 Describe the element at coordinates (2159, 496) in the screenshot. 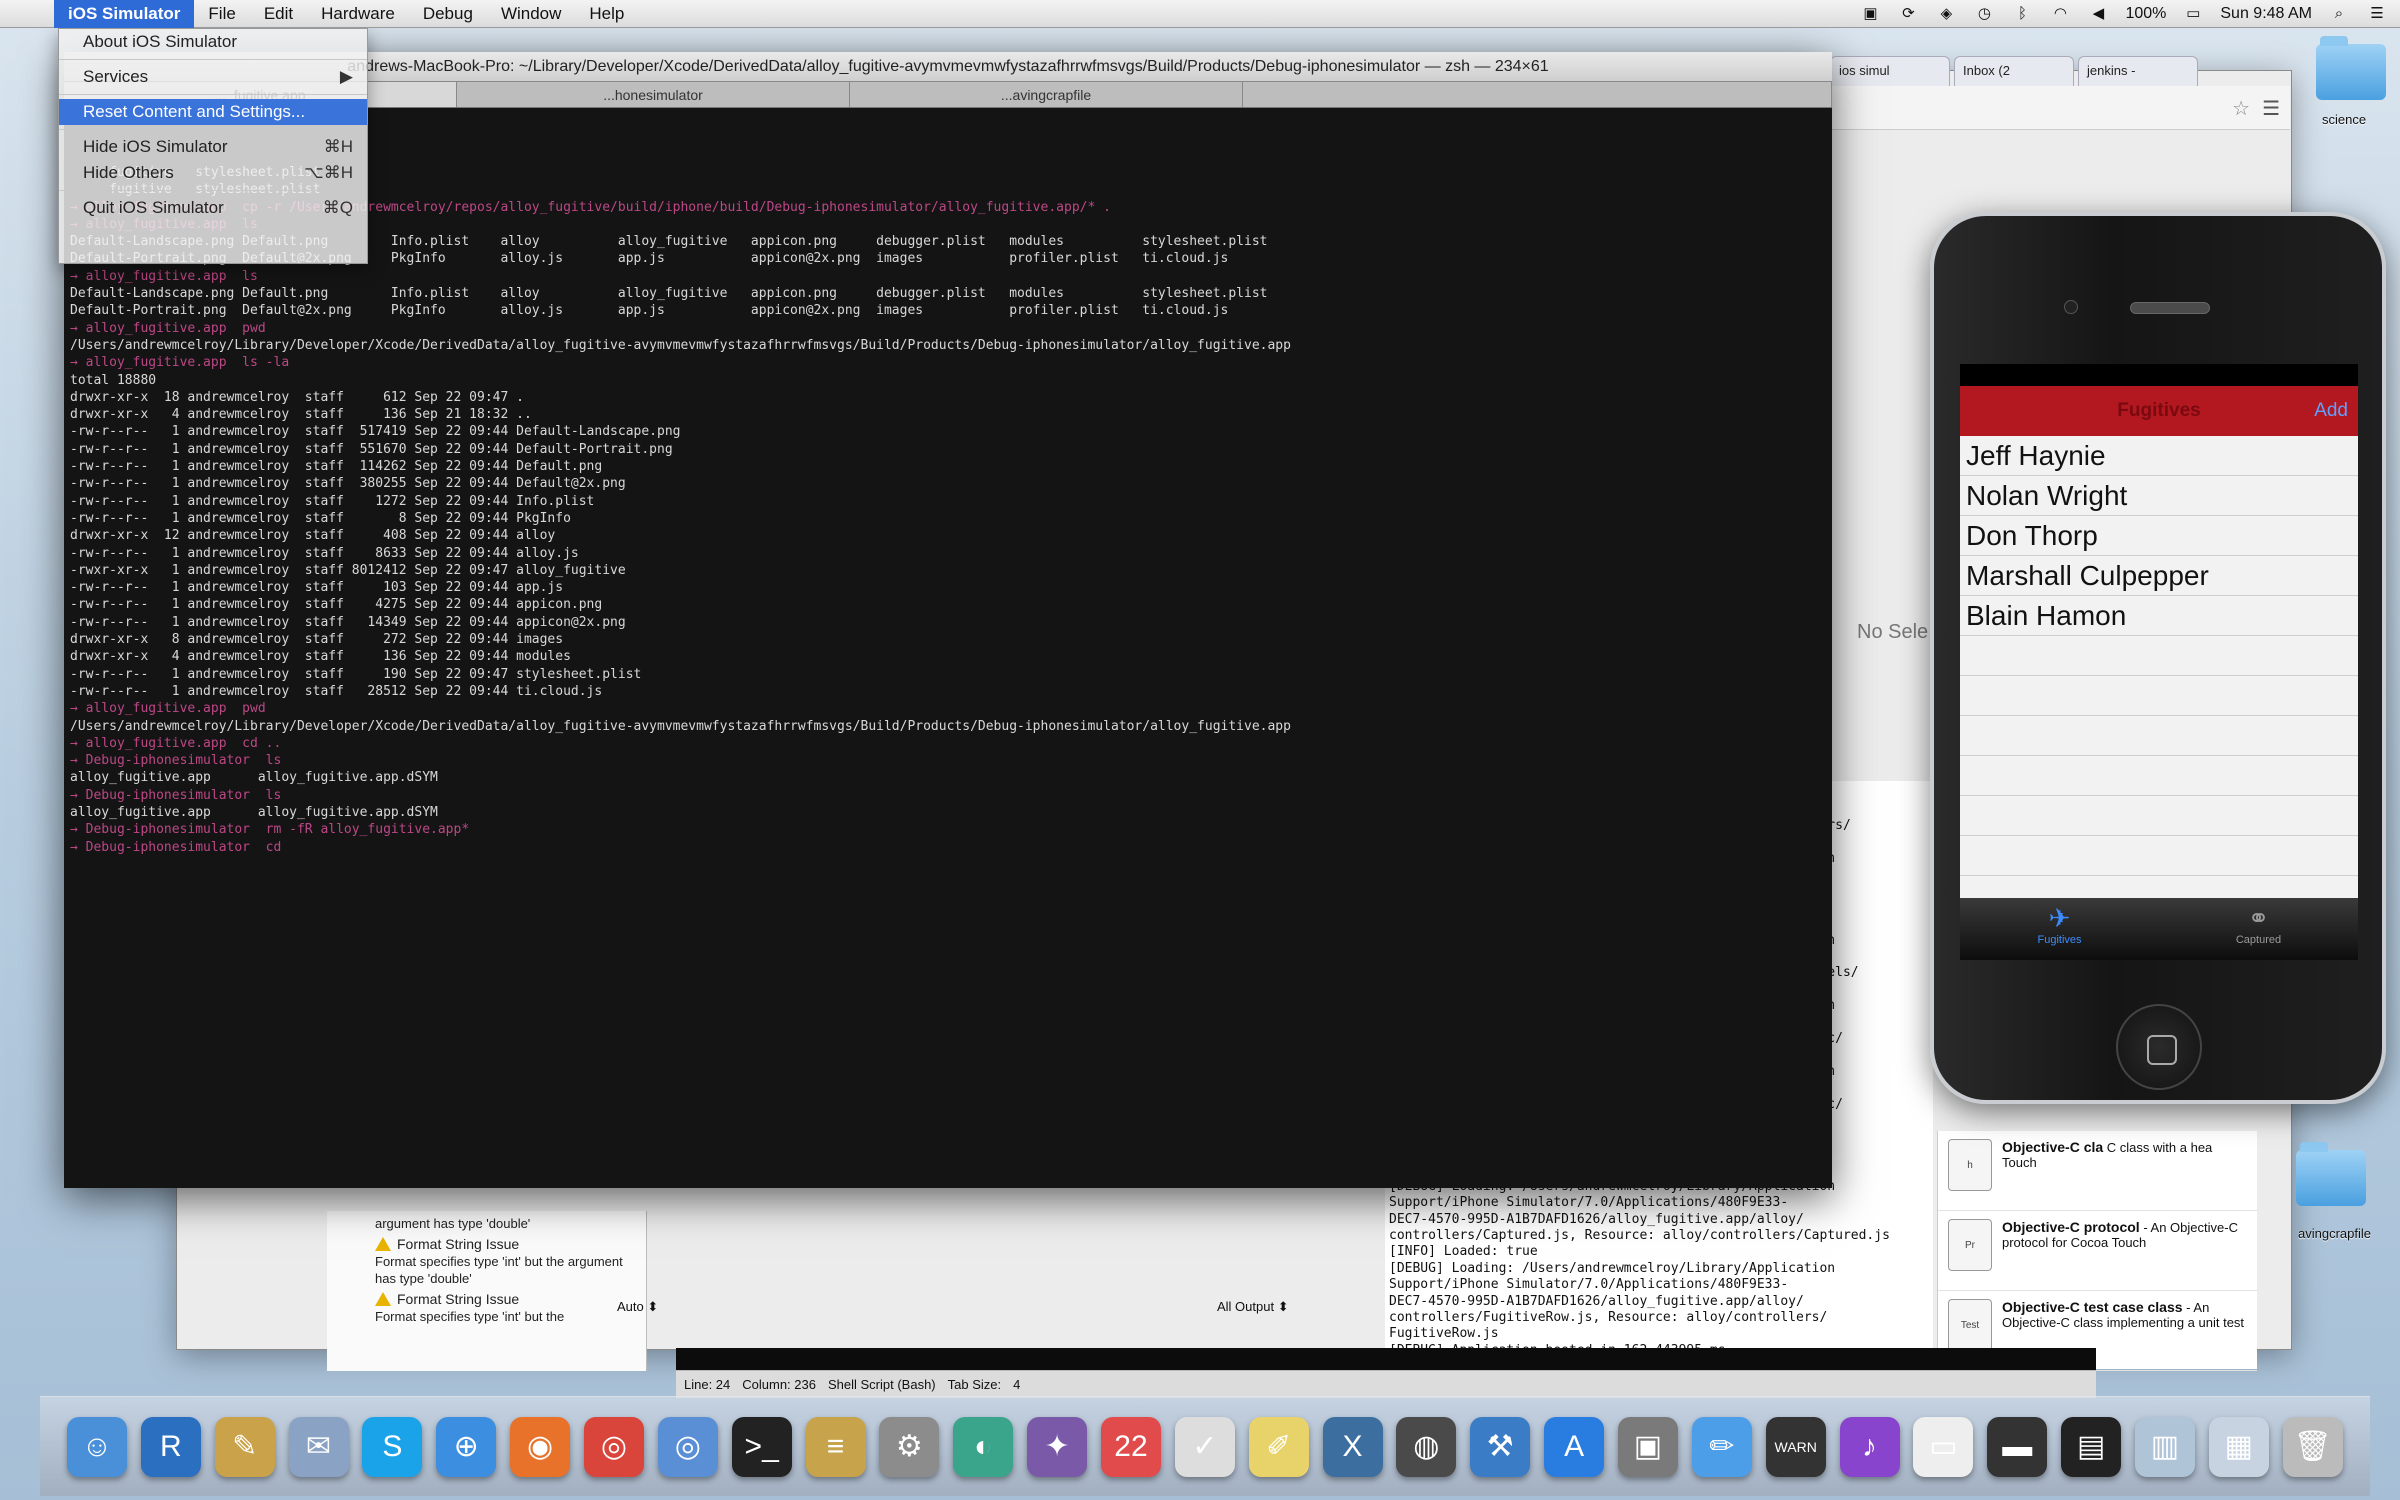

I see `fugitive-row: Nolan Wright` at that location.